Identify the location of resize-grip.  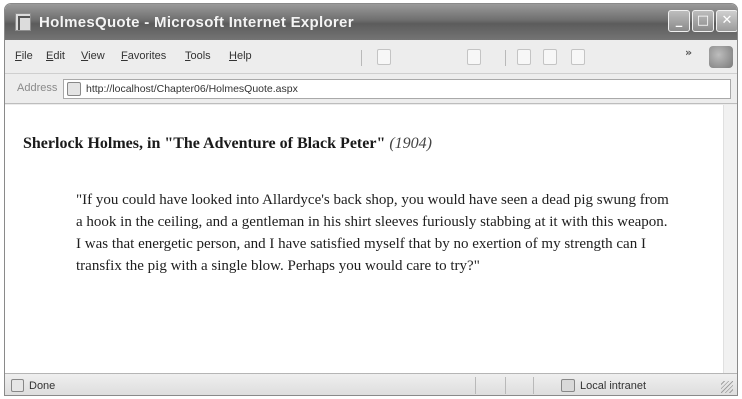
(727, 387).